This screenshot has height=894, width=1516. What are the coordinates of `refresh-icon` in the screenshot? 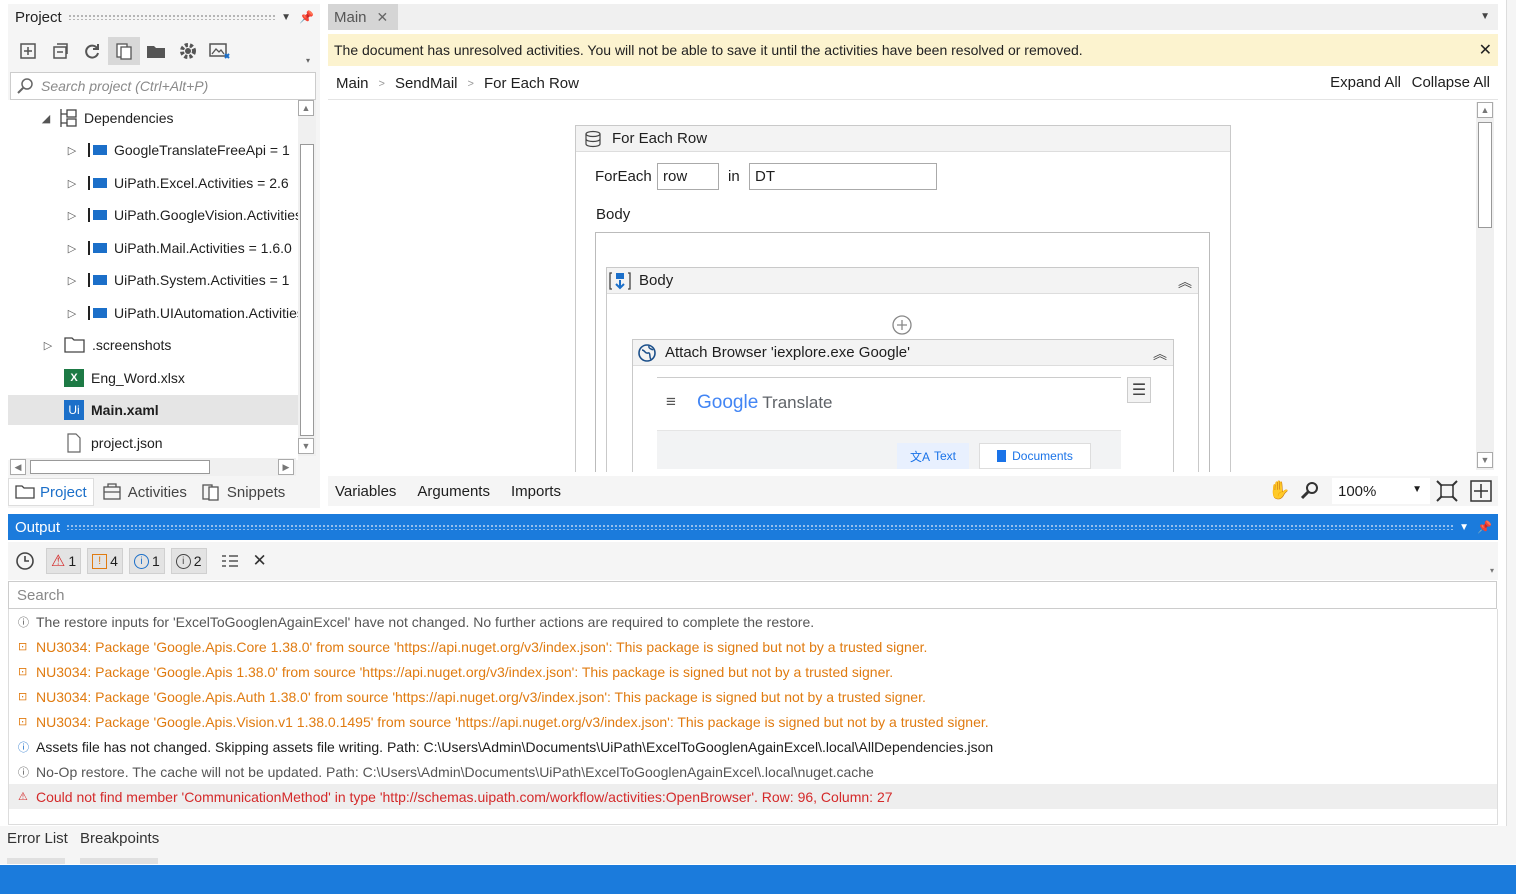 It's located at (92, 51).